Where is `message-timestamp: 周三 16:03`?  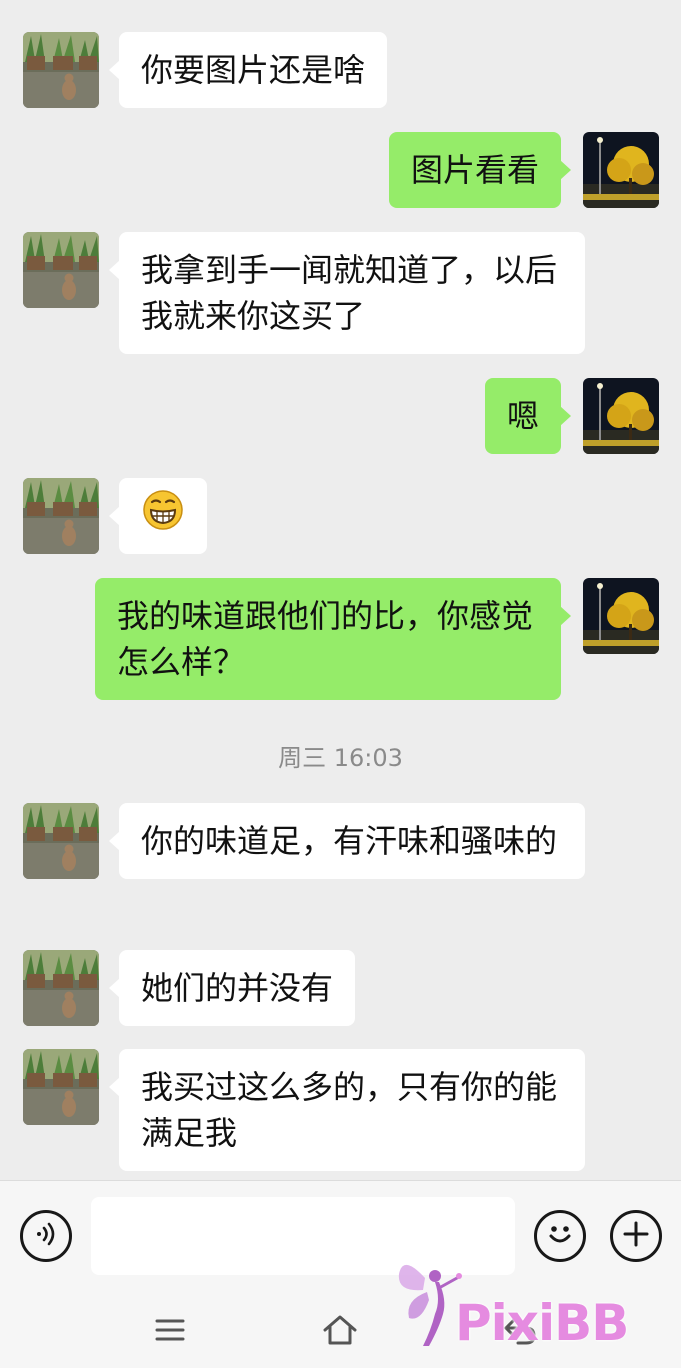 message-timestamp: 周三 16:03 is located at coordinates (340, 758).